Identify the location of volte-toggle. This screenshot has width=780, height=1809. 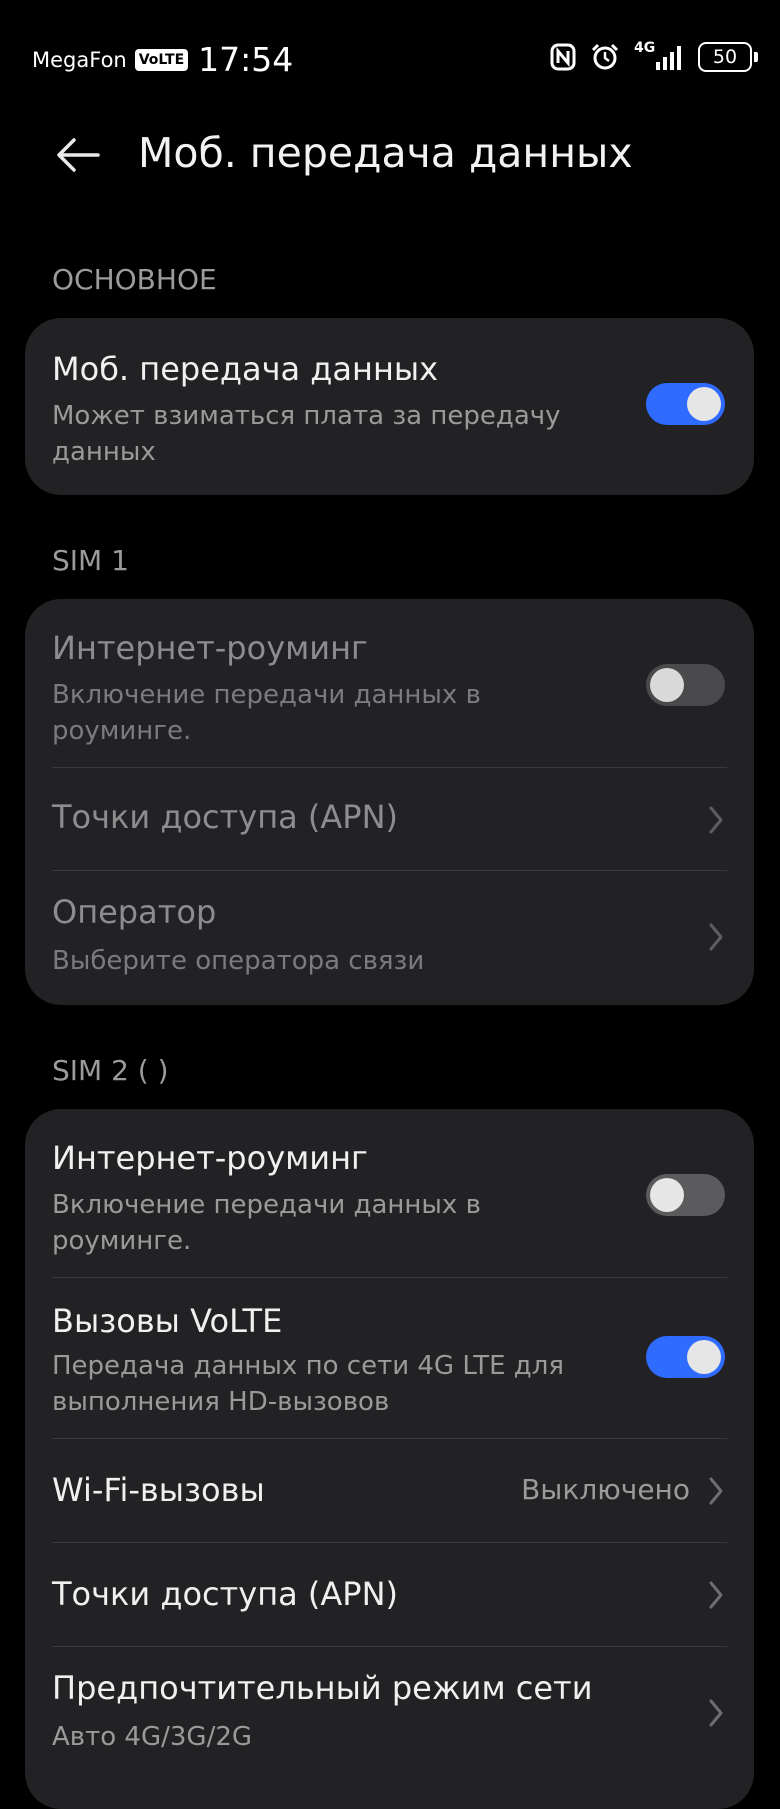
(685, 1357).